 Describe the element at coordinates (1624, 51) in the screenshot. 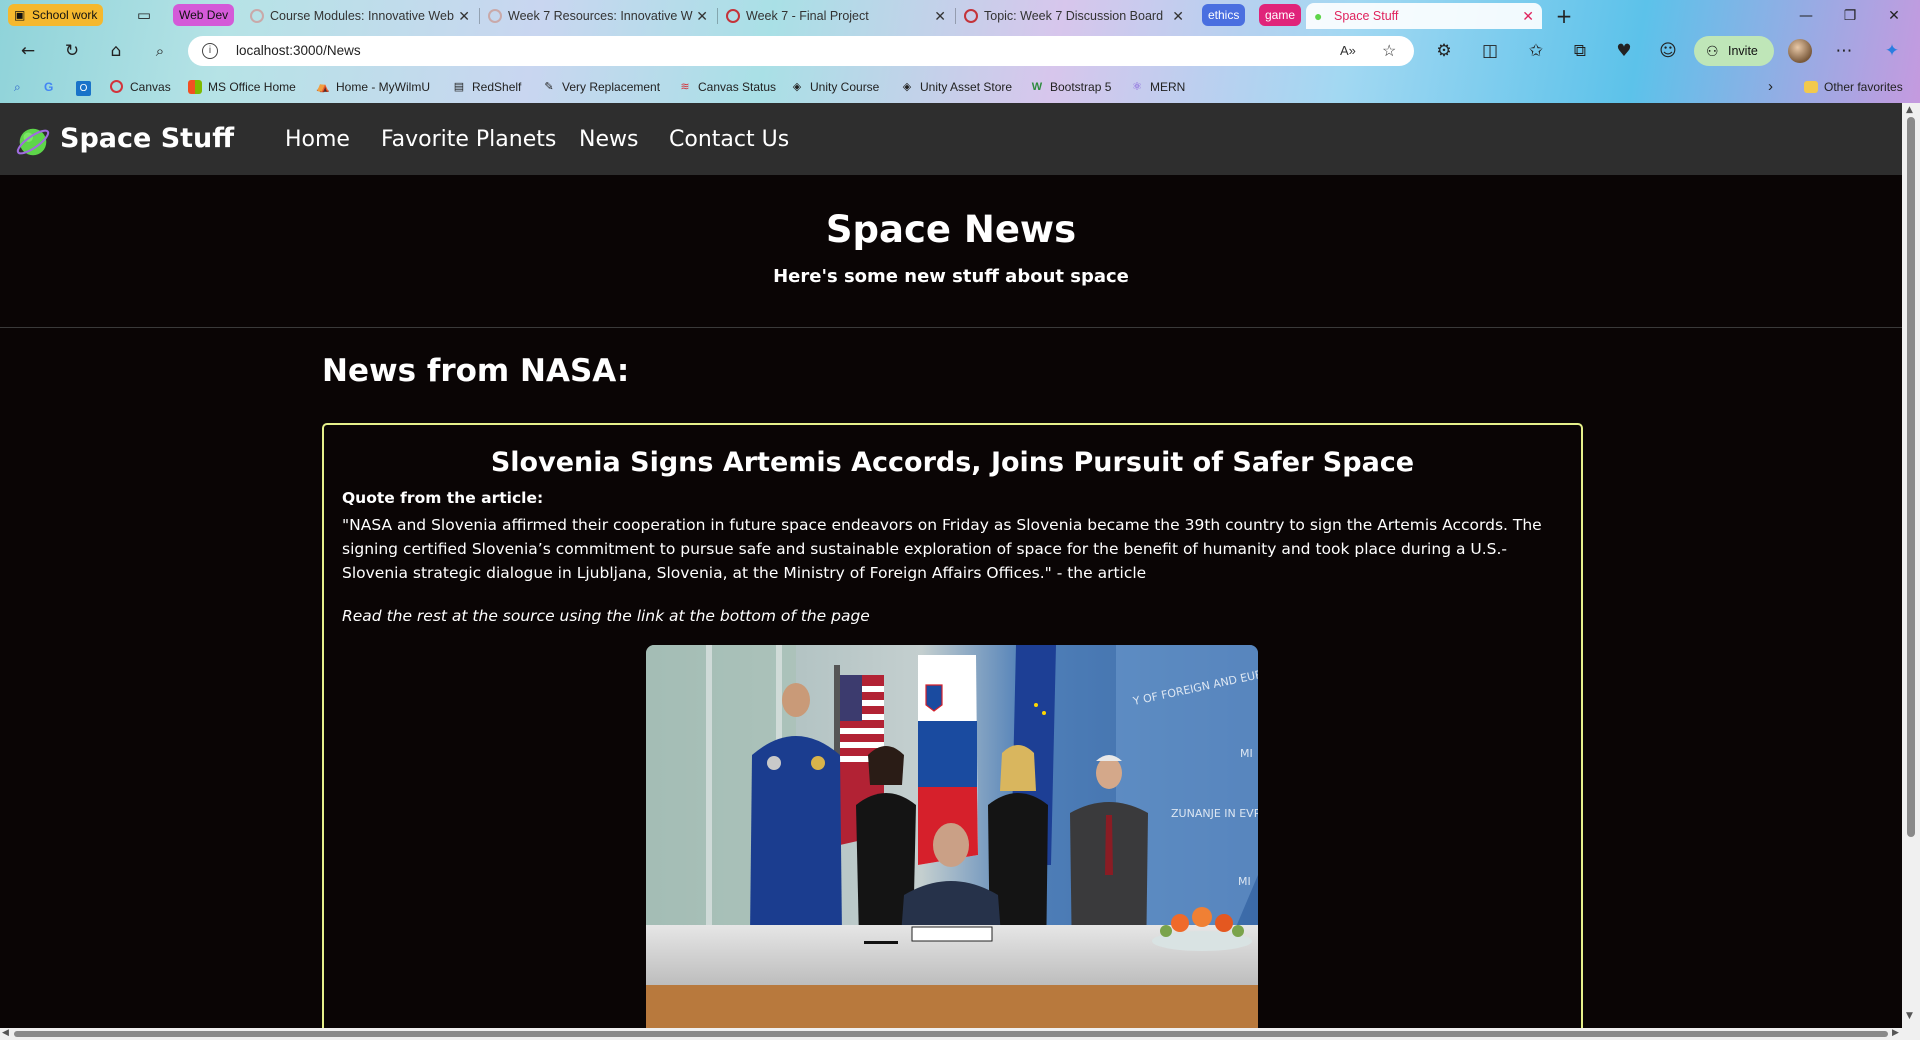

I see `browser-essentials-icon: ♥` at that location.